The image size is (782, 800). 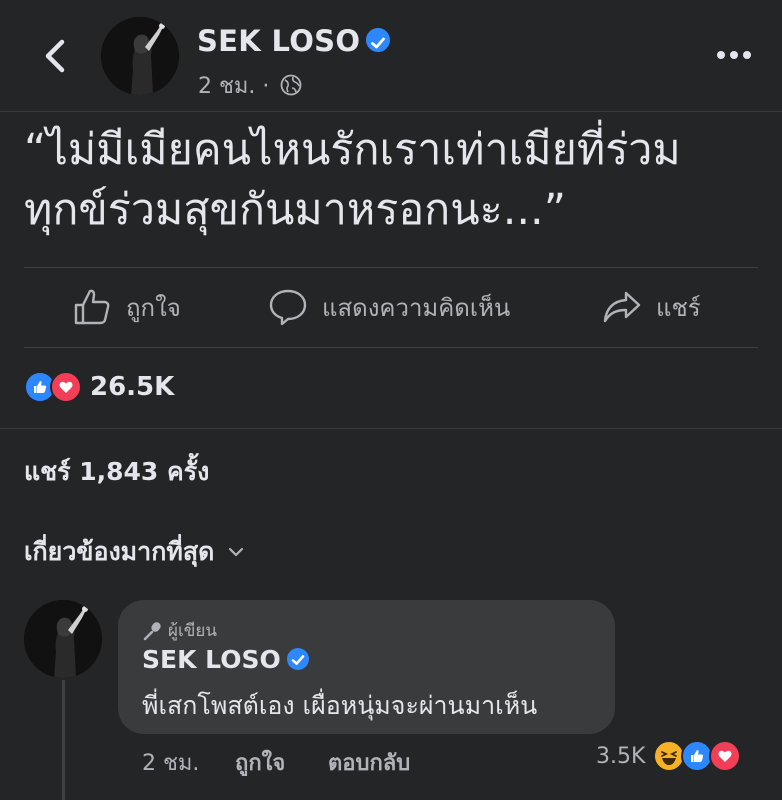 I want to click on comment-sort-dropdown: เกี่ยวข้องมากที่สุด, so click(x=135, y=552).